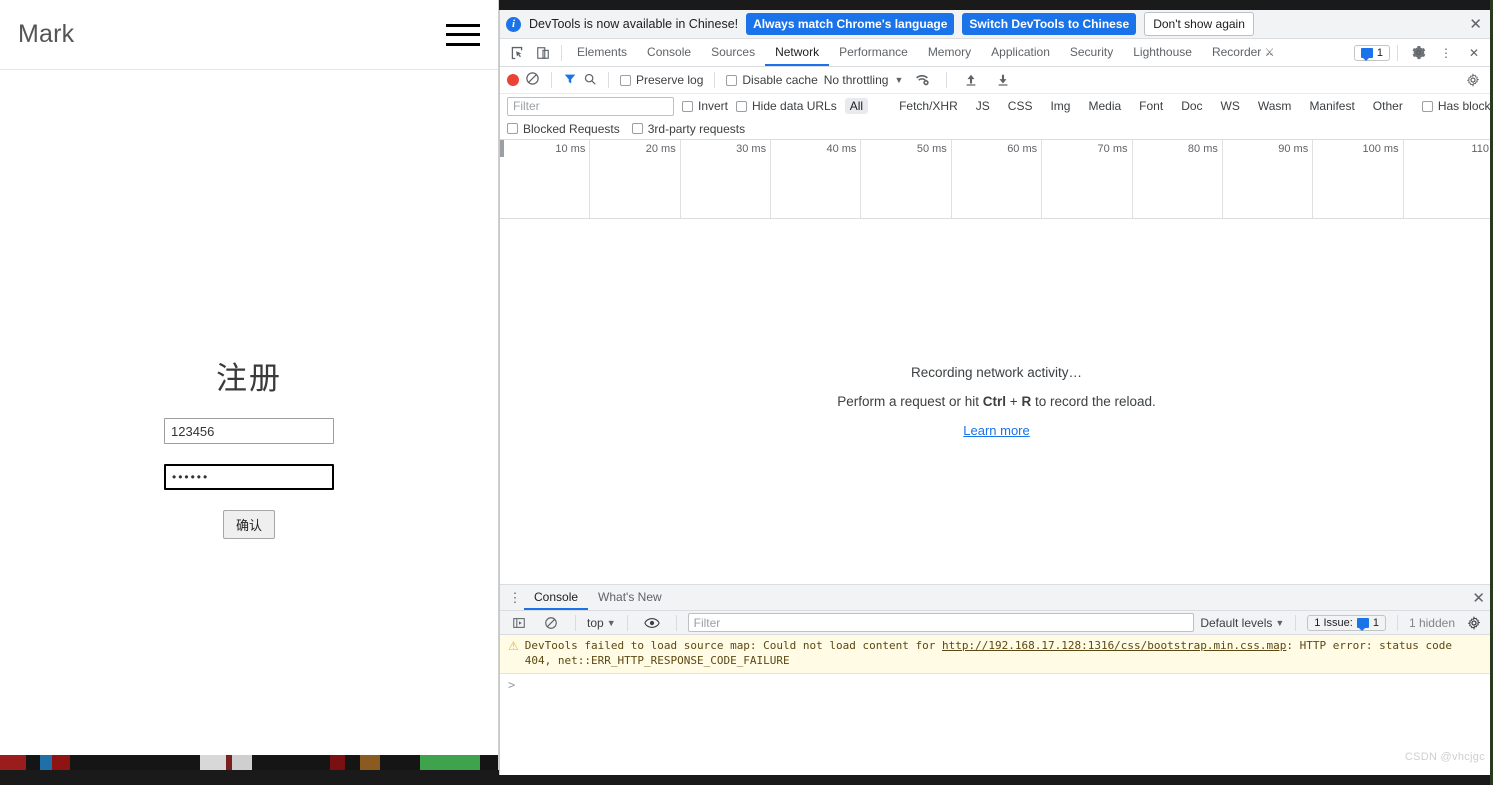  I want to click on execution-context-select: top ▼, so click(601, 623).